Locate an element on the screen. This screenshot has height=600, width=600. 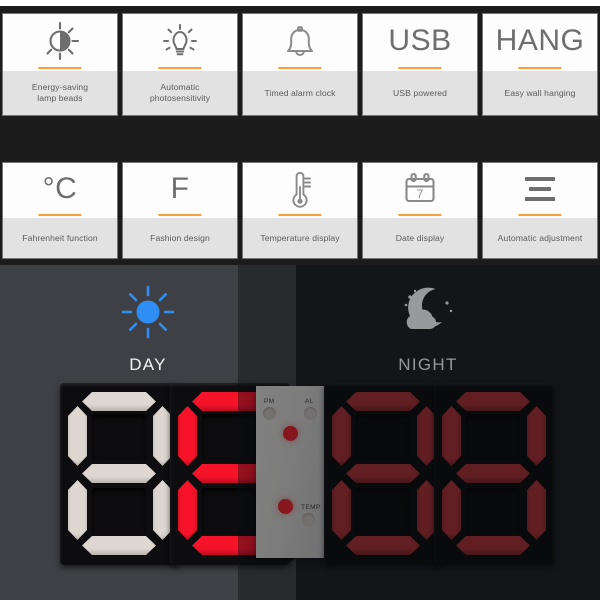
feature-card-wall-hanging: HANG Easy wall hanging is located at coordinates (540, 64).